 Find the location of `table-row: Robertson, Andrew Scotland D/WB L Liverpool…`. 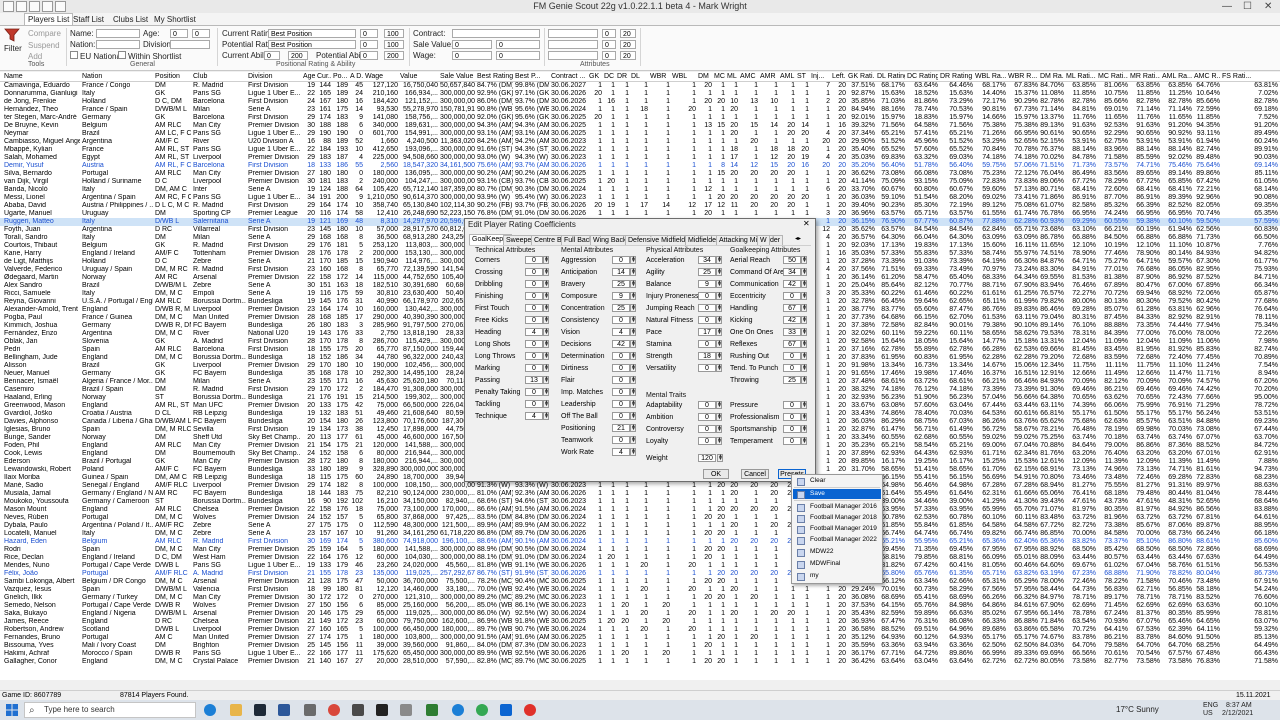

table-row: Robertson, Andrew Scotland D/WB L Liverpool… is located at coordinates (640, 630).